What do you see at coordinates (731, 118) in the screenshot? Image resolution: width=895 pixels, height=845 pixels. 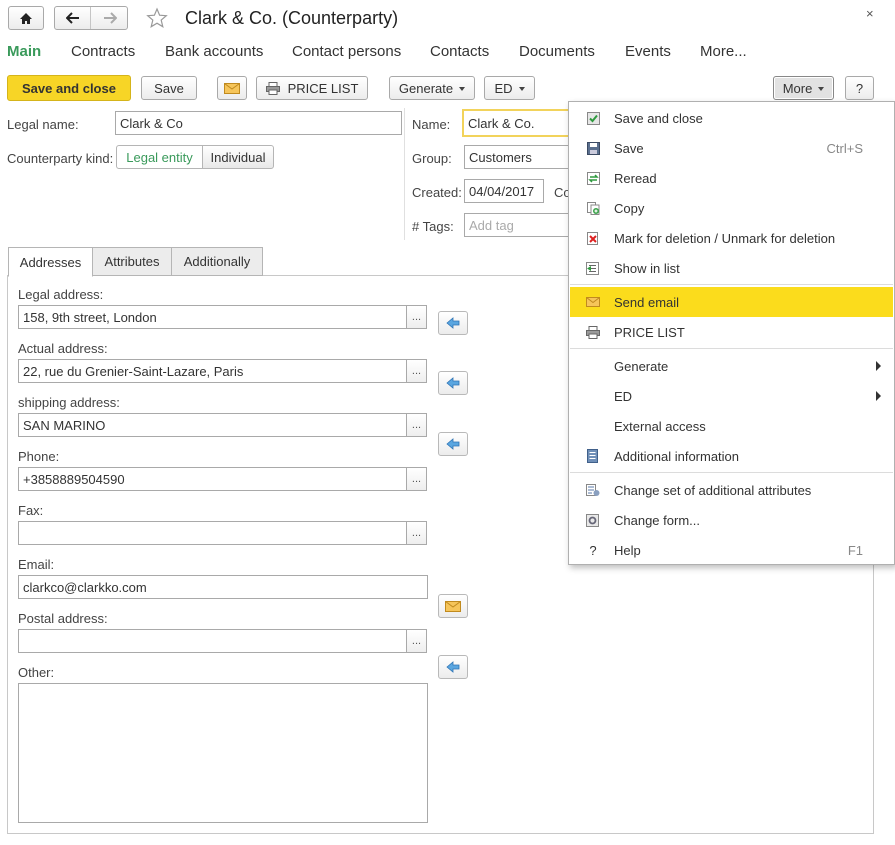 I see `menu-item-save-and-close: Save and close` at bounding box center [731, 118].